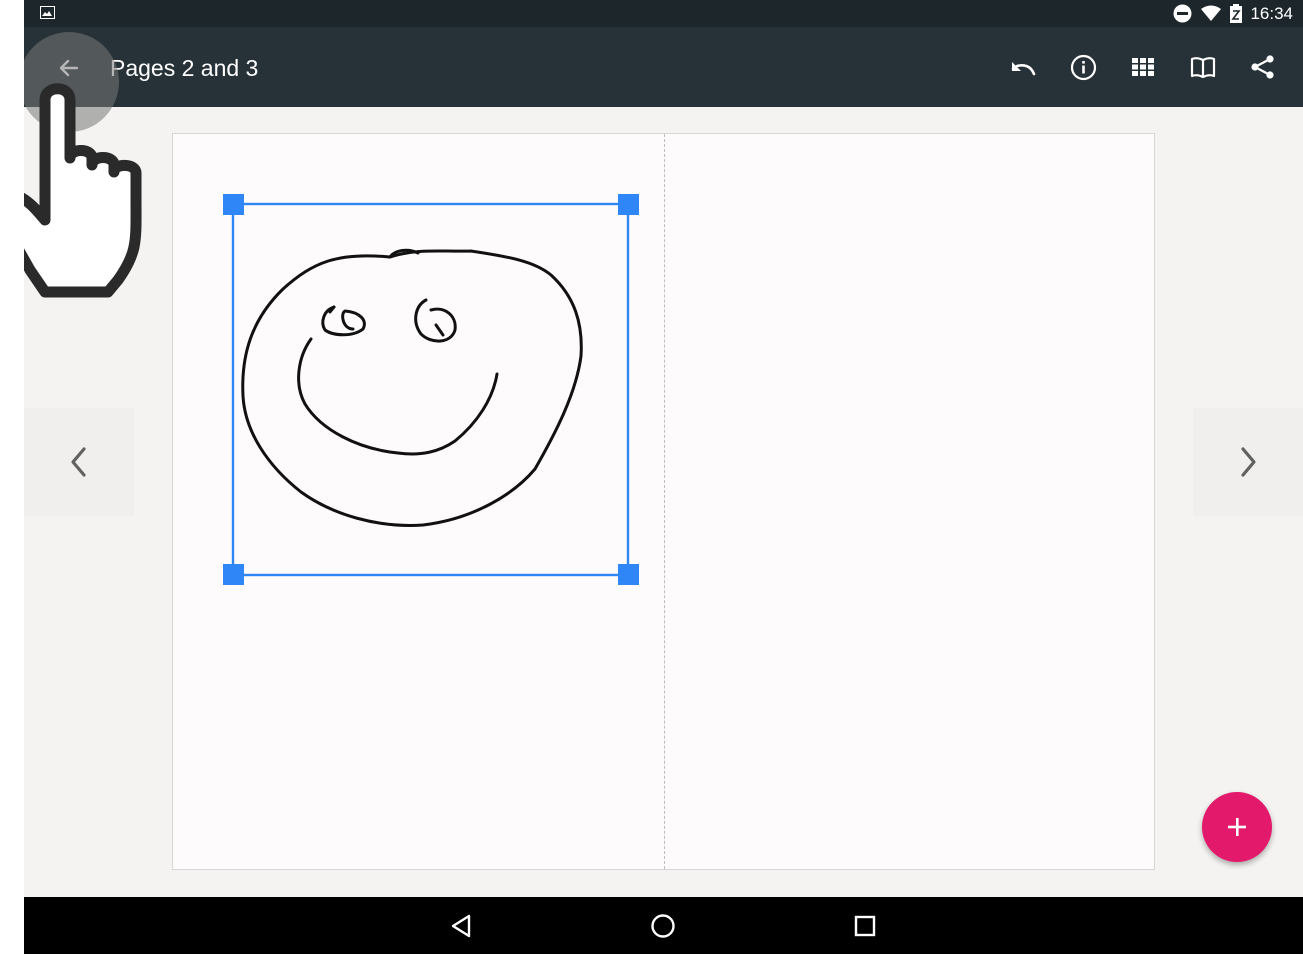 The width and height of the screenshot is (1303, 954). I want to click on page-title: Pages 2 and 3, so click(184, 68).